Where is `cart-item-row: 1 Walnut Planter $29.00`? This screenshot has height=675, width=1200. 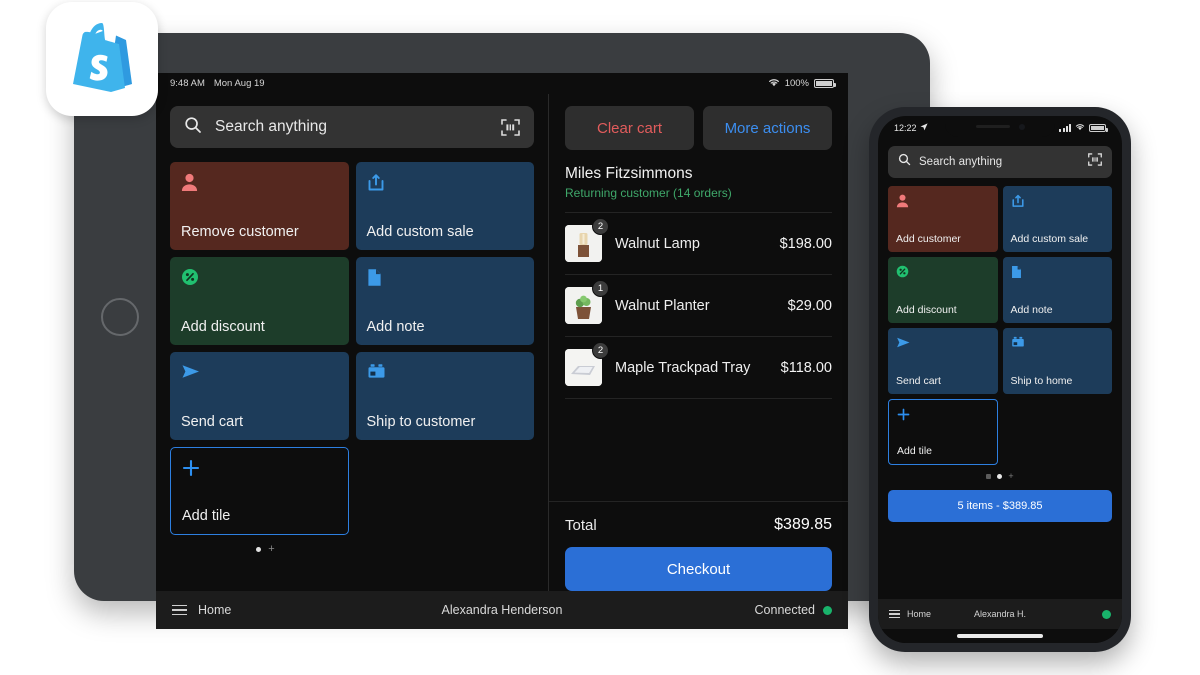
cart-item-row: 1 Walnut Planter $29.00 is located at coordinates (698, 305).